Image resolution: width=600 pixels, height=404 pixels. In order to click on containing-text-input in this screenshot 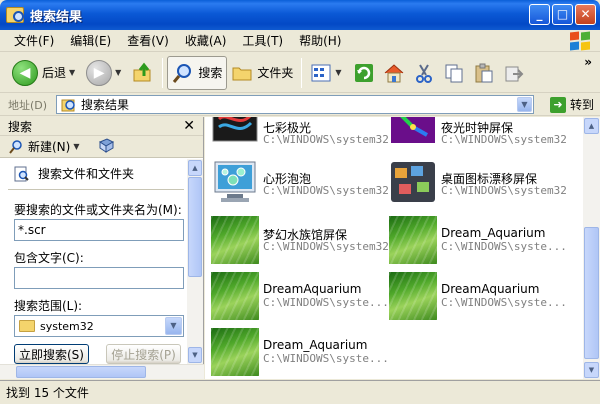, I will do `click(99, 278)`.